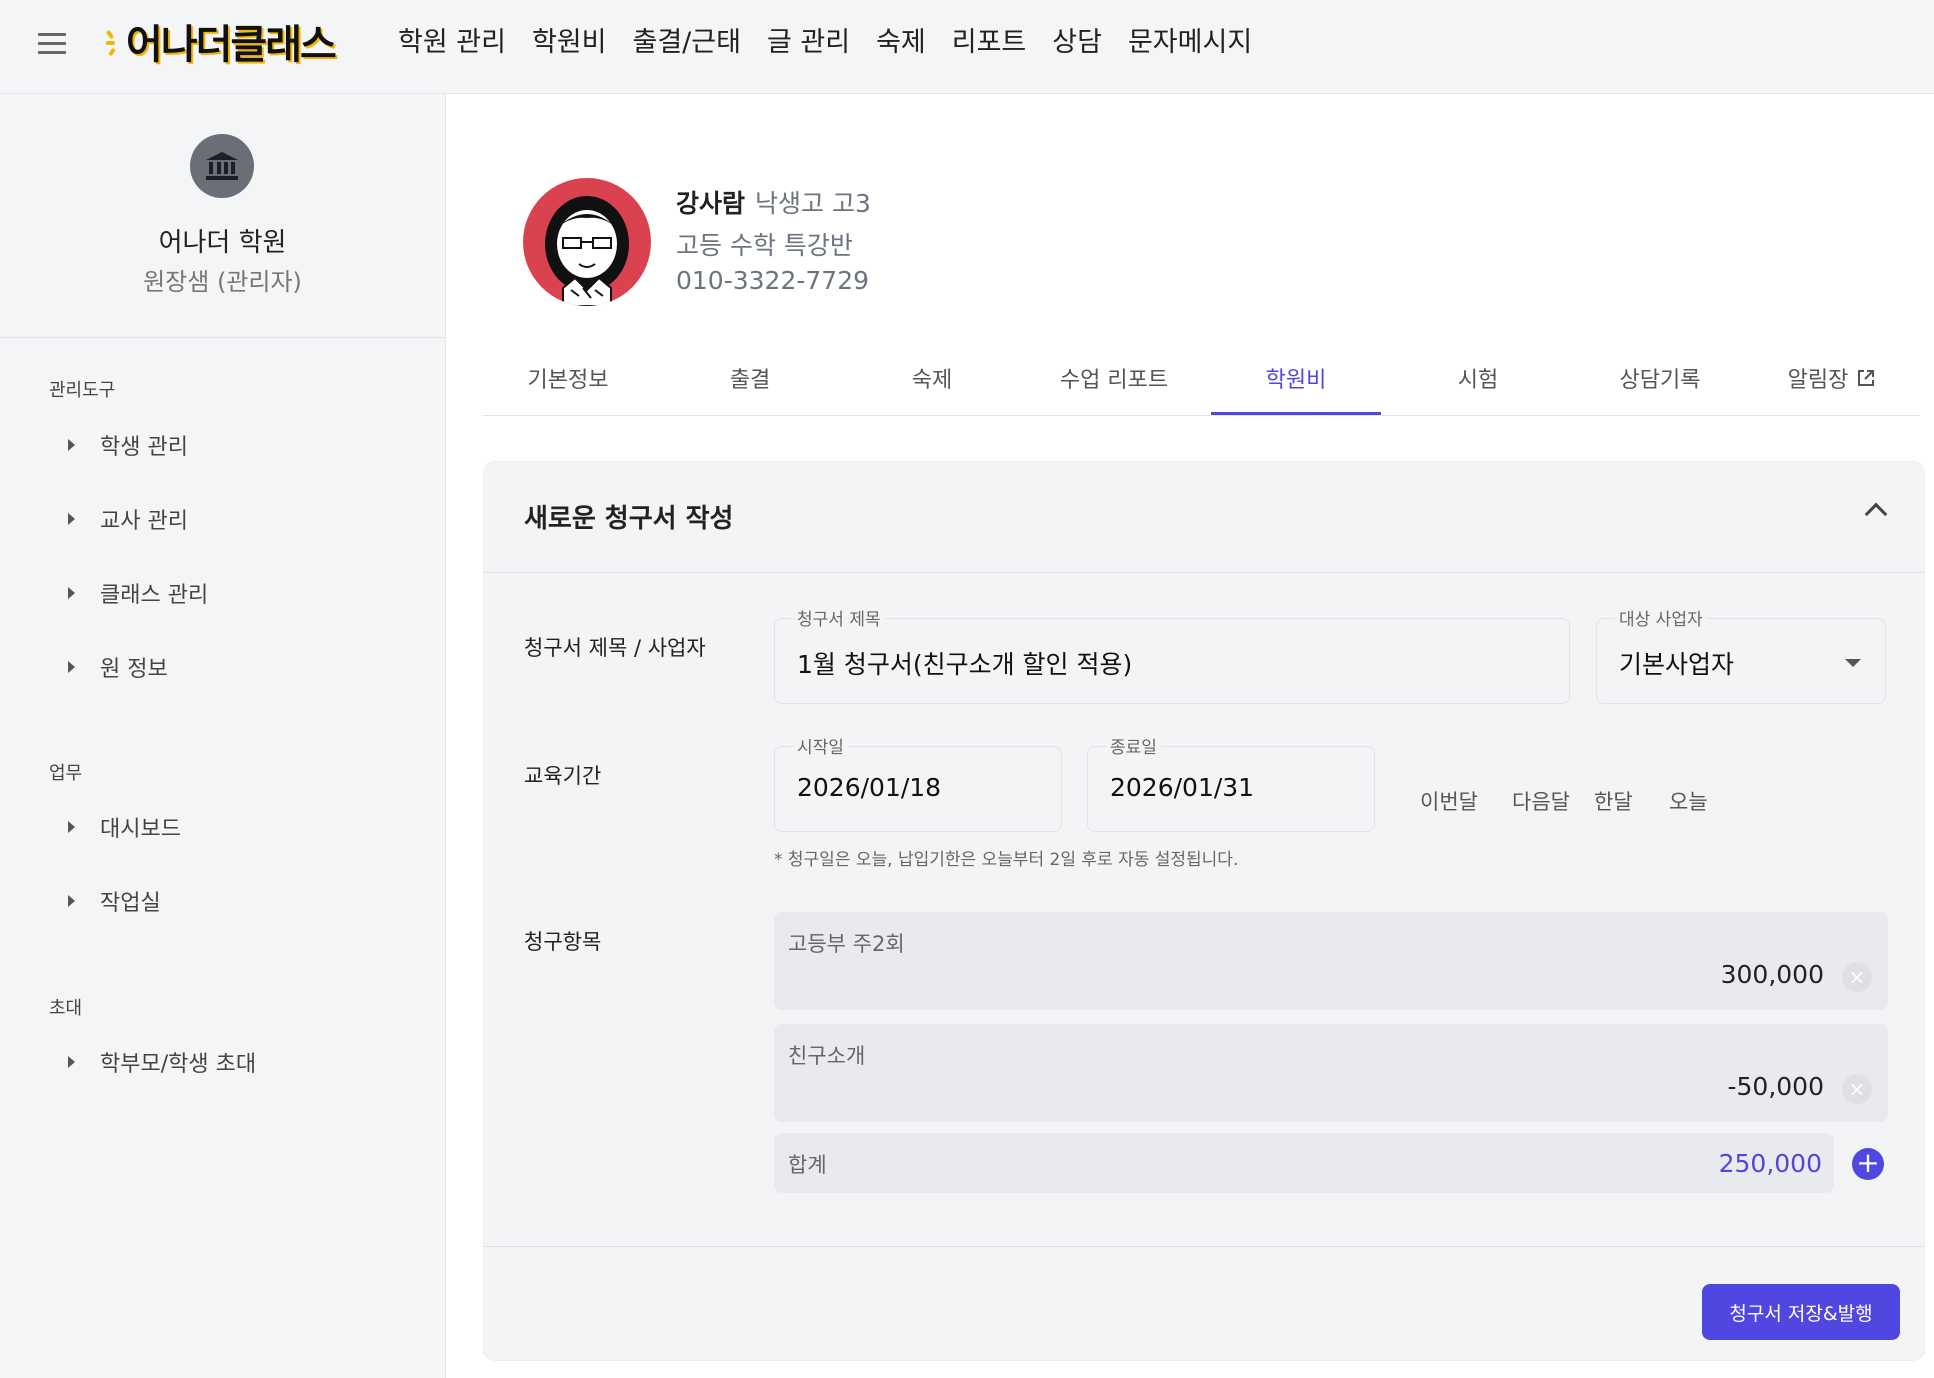 This screenshot has width=1934, height=1378. What do you see at coordinates (222, 243) in the screenshot?
I see `org-name: 어나더 학원` at bounding box center [222, 243].